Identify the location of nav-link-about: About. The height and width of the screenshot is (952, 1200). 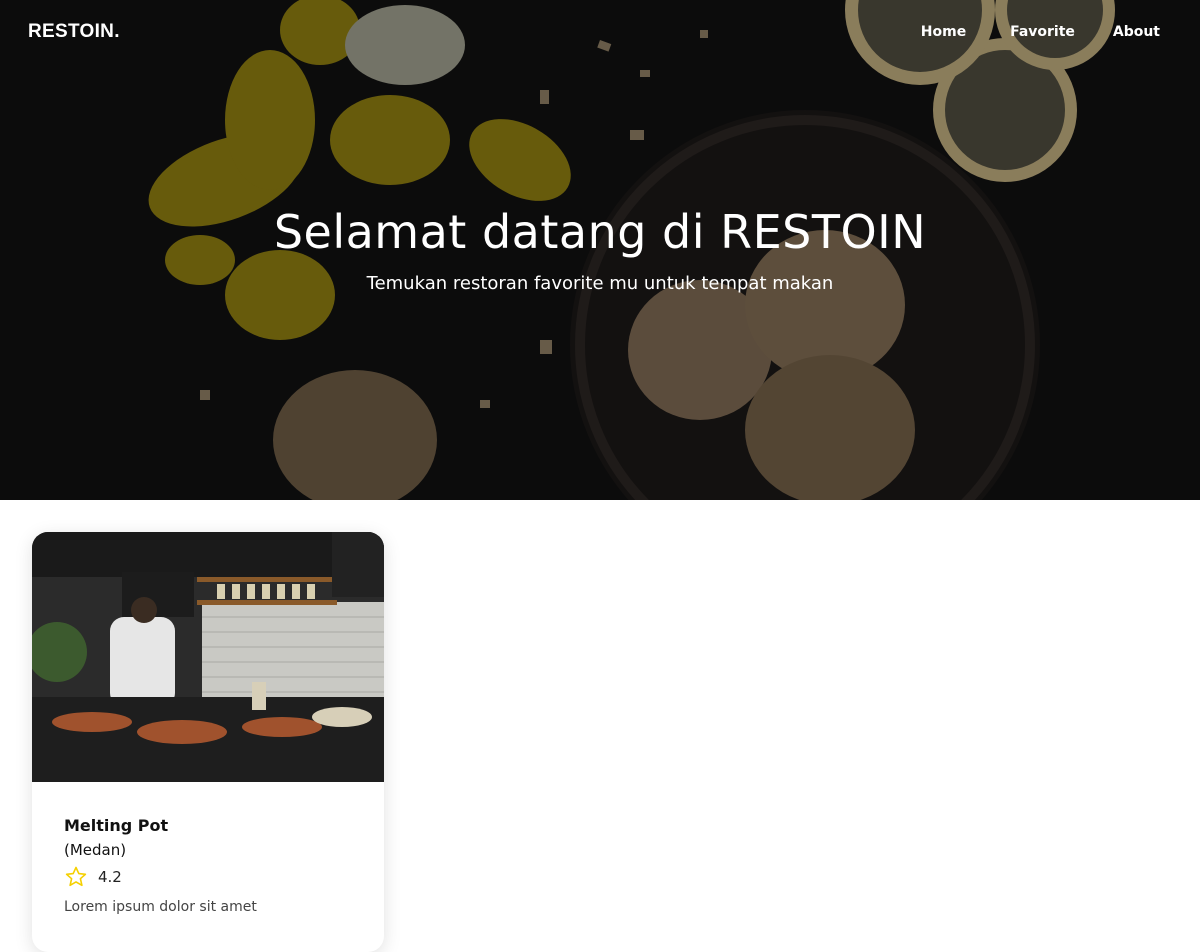
(1132, 32).